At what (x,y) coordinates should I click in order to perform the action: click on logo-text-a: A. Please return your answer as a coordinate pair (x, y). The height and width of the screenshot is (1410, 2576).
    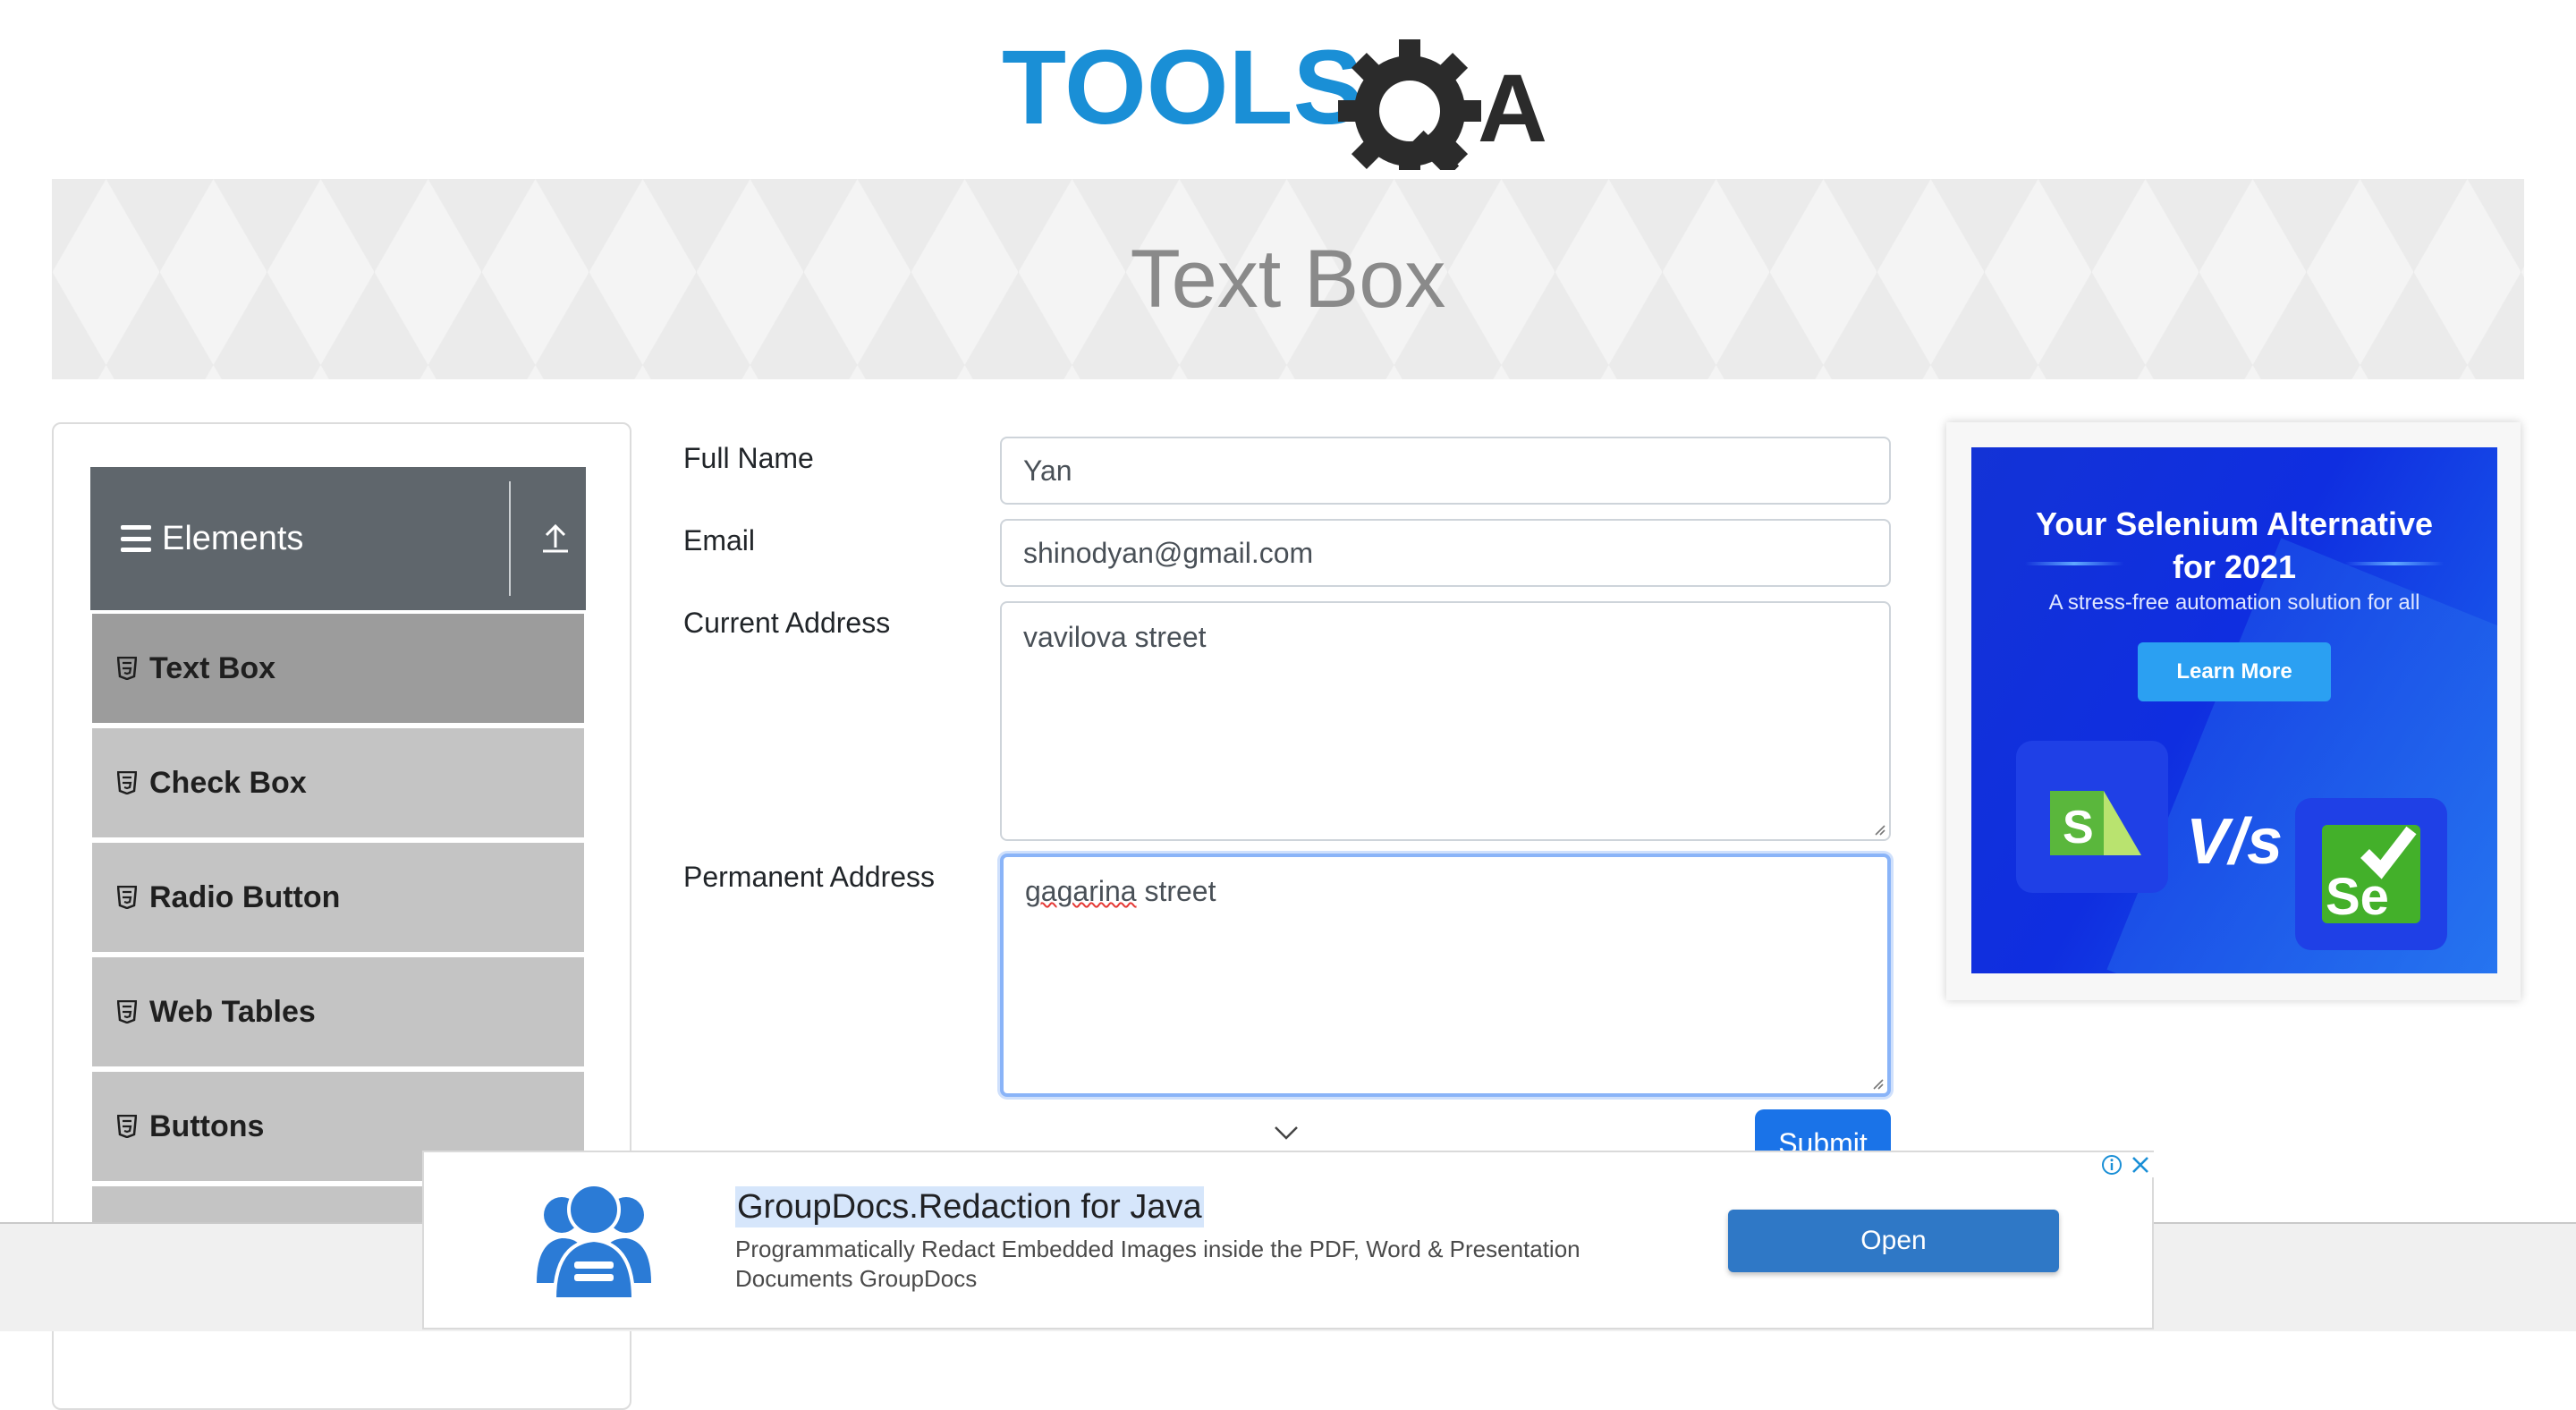
    Looking at the image, I should click on (1512, 108).